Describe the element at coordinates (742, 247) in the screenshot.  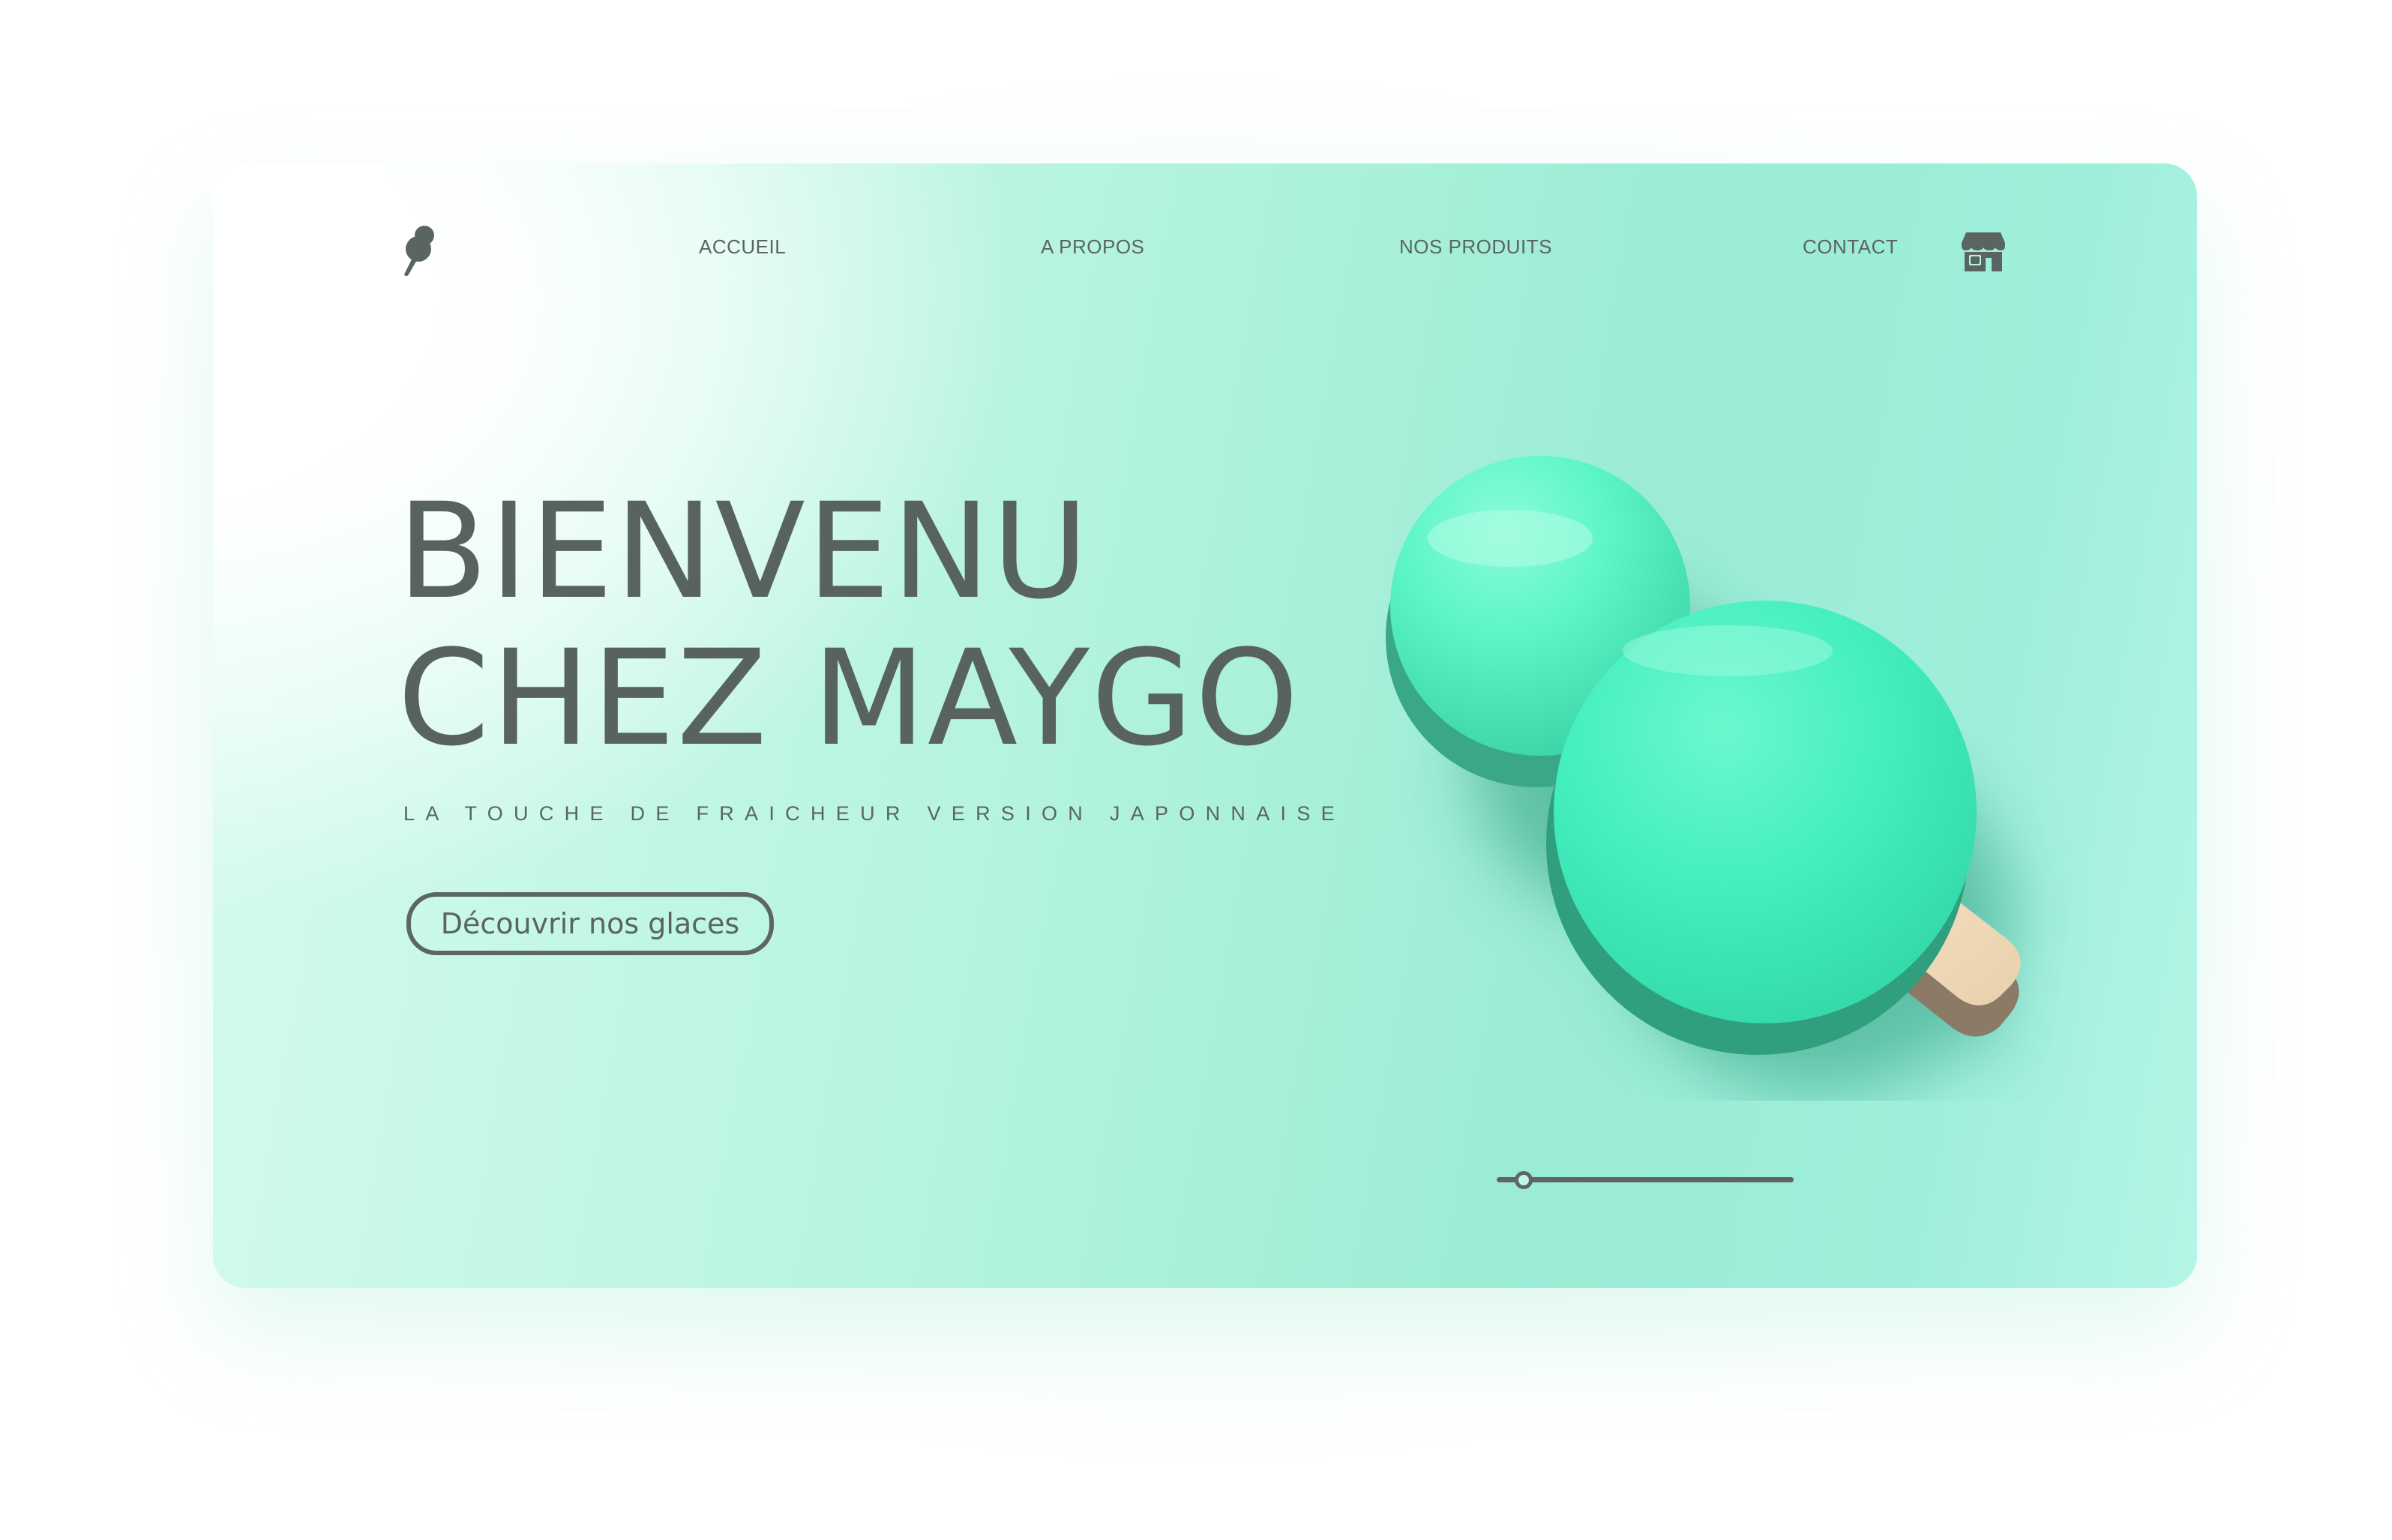
I see `nav-link-accueil: ACCUEIL` at that location.